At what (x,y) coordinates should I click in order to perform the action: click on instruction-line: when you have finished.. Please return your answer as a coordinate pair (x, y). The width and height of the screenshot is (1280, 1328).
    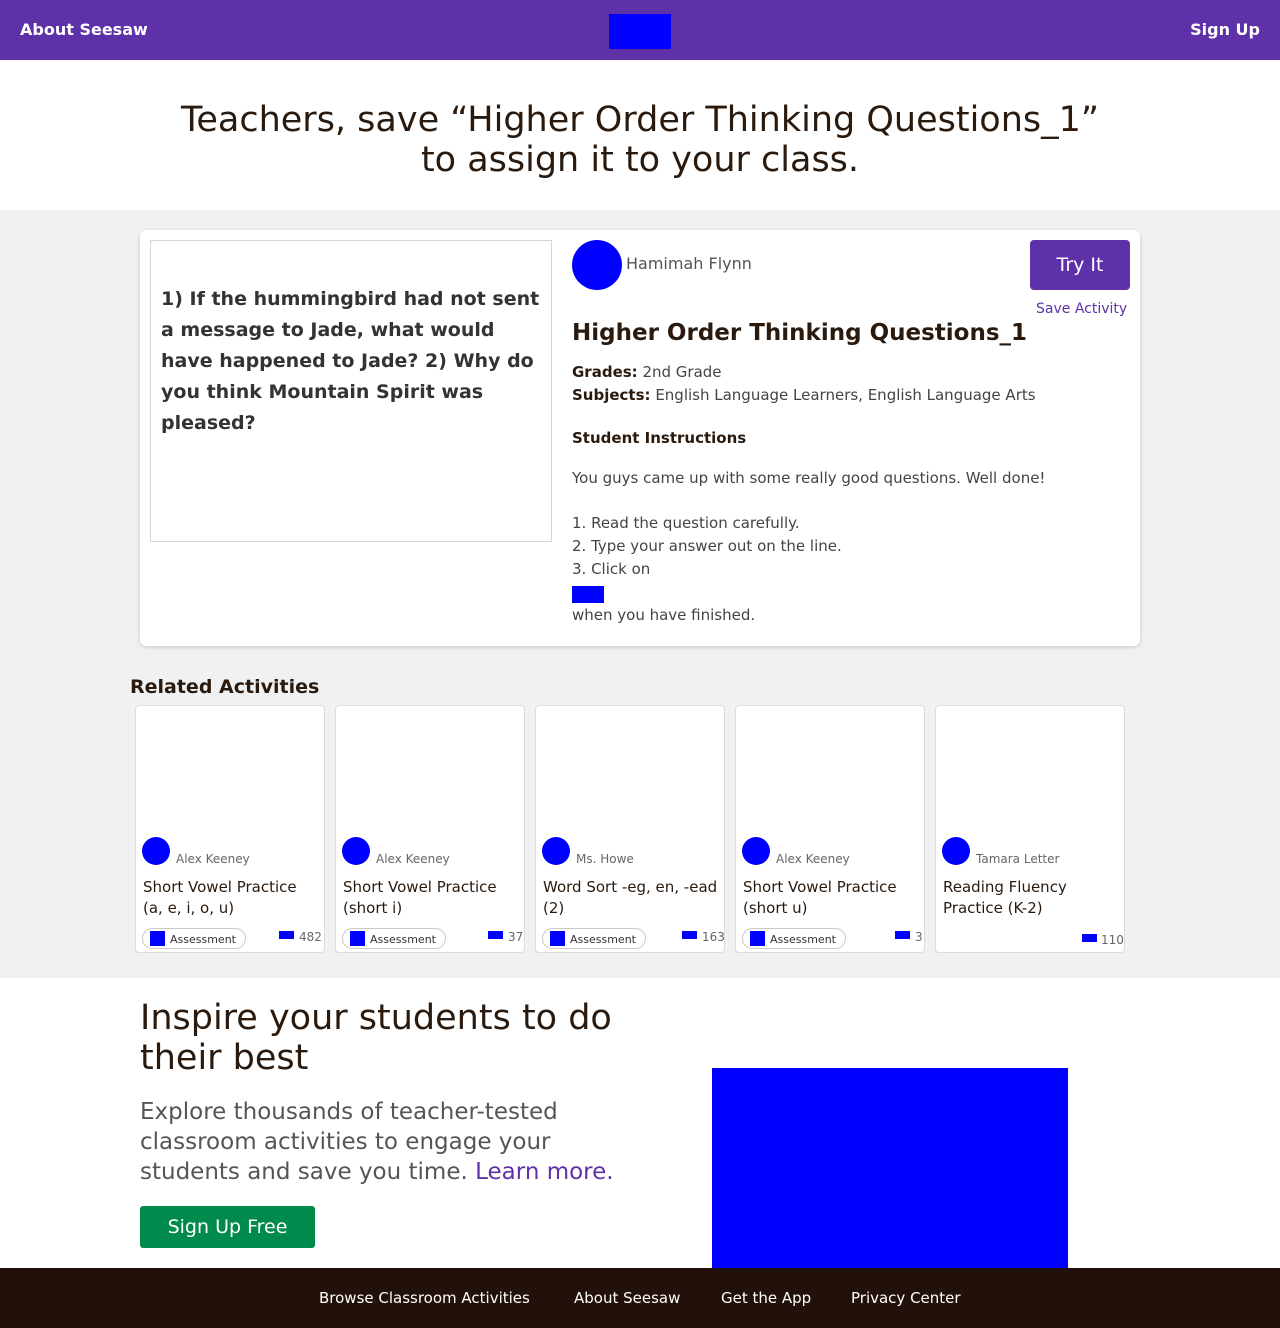
    Looking at the image, I should click on (664, 615).